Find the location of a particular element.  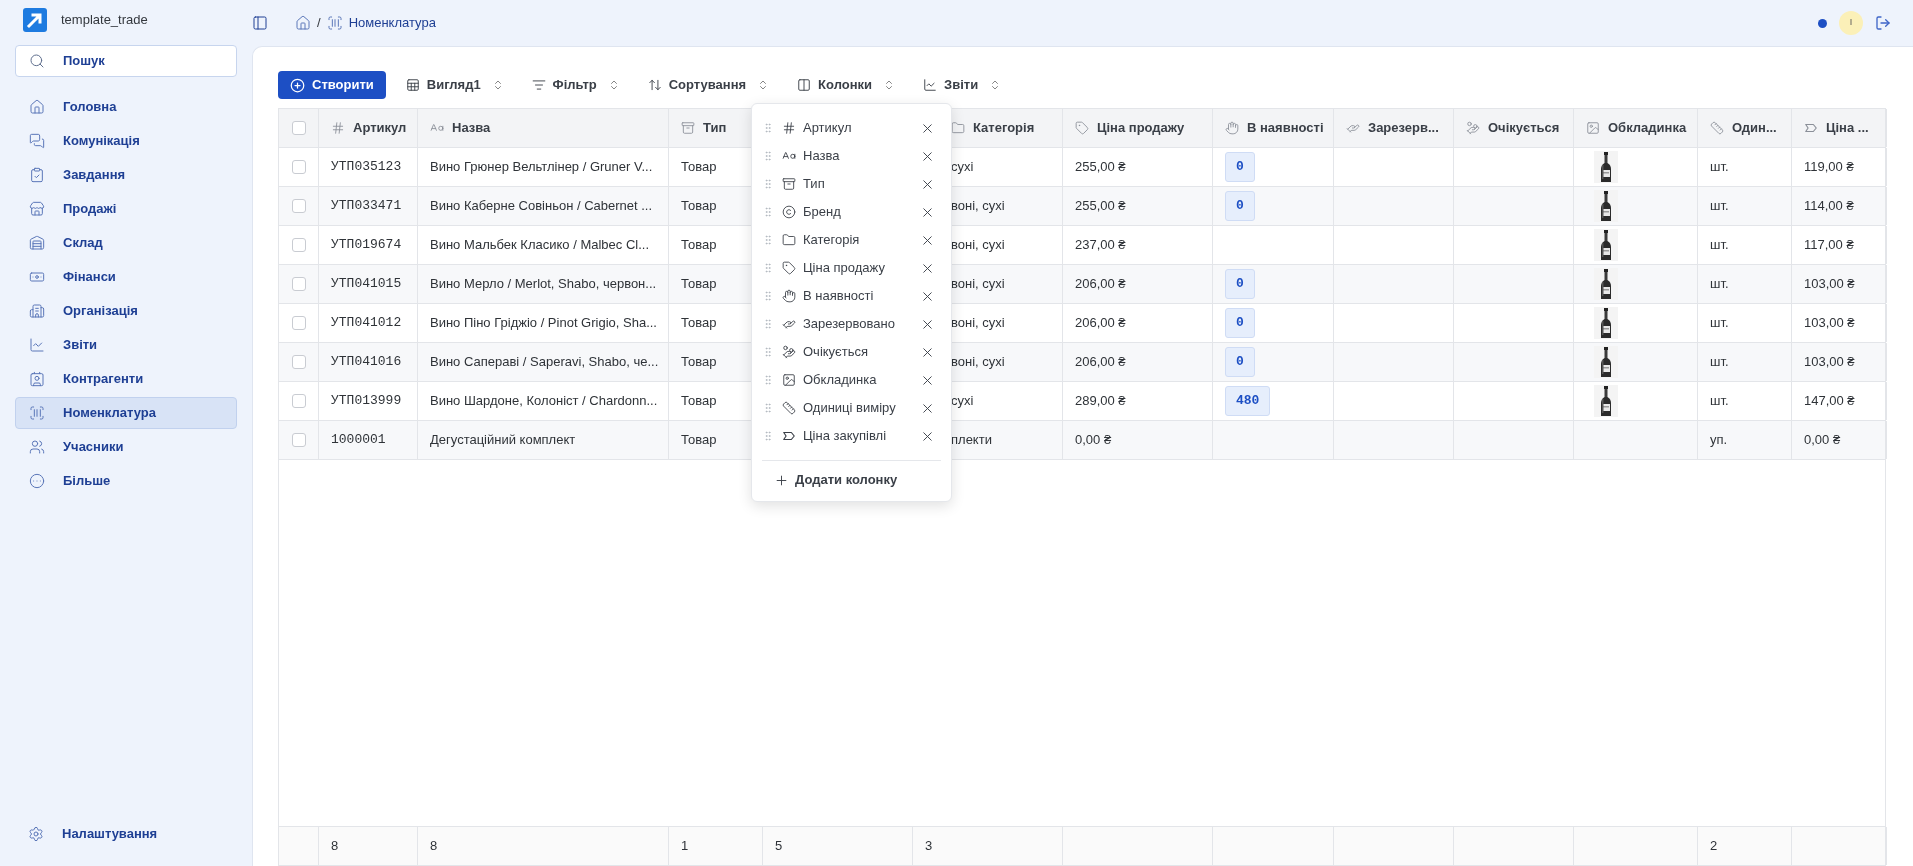

sidebar-item: Більше is located at coordinates (126, 481).